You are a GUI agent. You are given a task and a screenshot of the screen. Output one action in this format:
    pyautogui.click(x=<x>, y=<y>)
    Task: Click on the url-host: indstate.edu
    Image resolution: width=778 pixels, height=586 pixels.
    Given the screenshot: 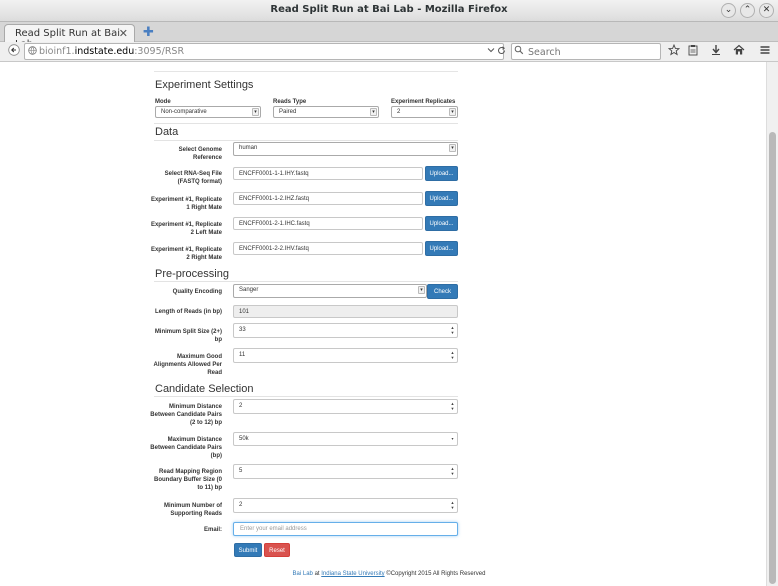 What is the action you would take?
    pyautogui.click(x=104, y=51)
    